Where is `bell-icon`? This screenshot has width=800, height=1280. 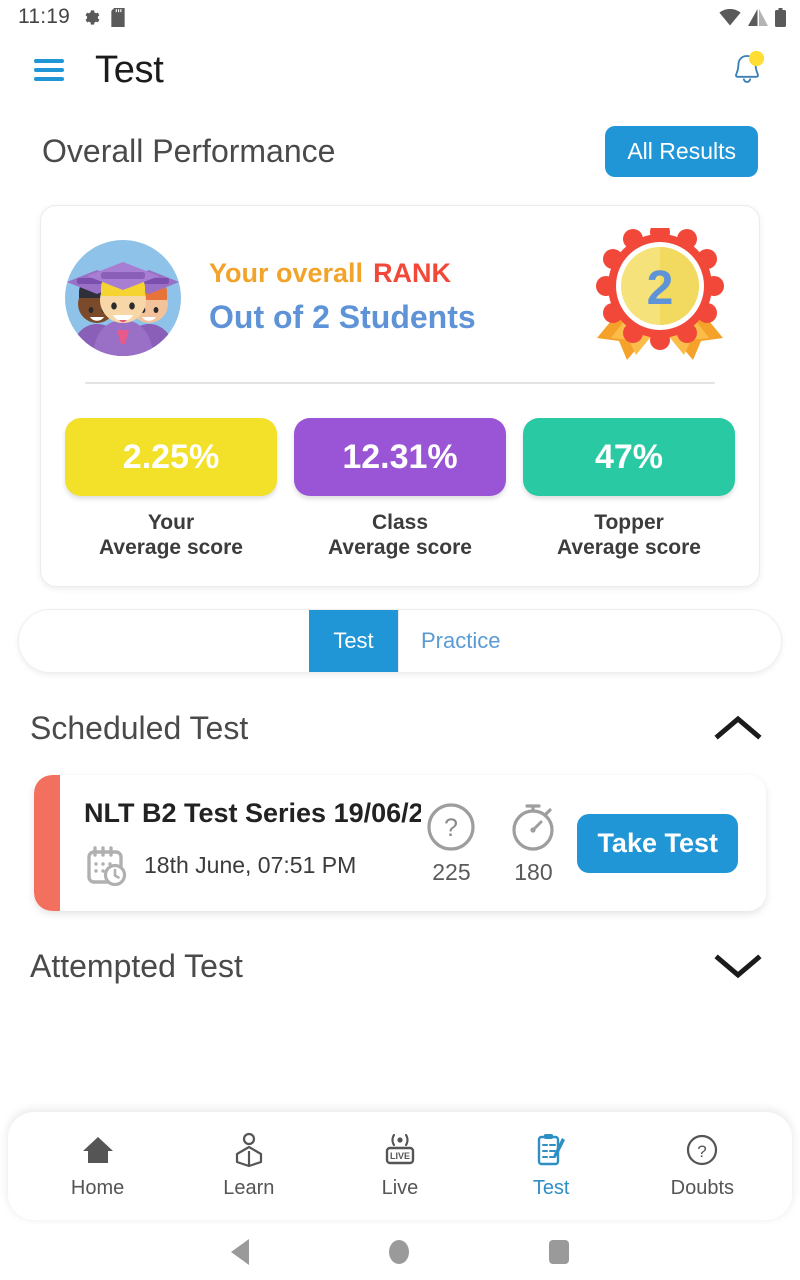 bell-icon is located at coordinates (750, 66).